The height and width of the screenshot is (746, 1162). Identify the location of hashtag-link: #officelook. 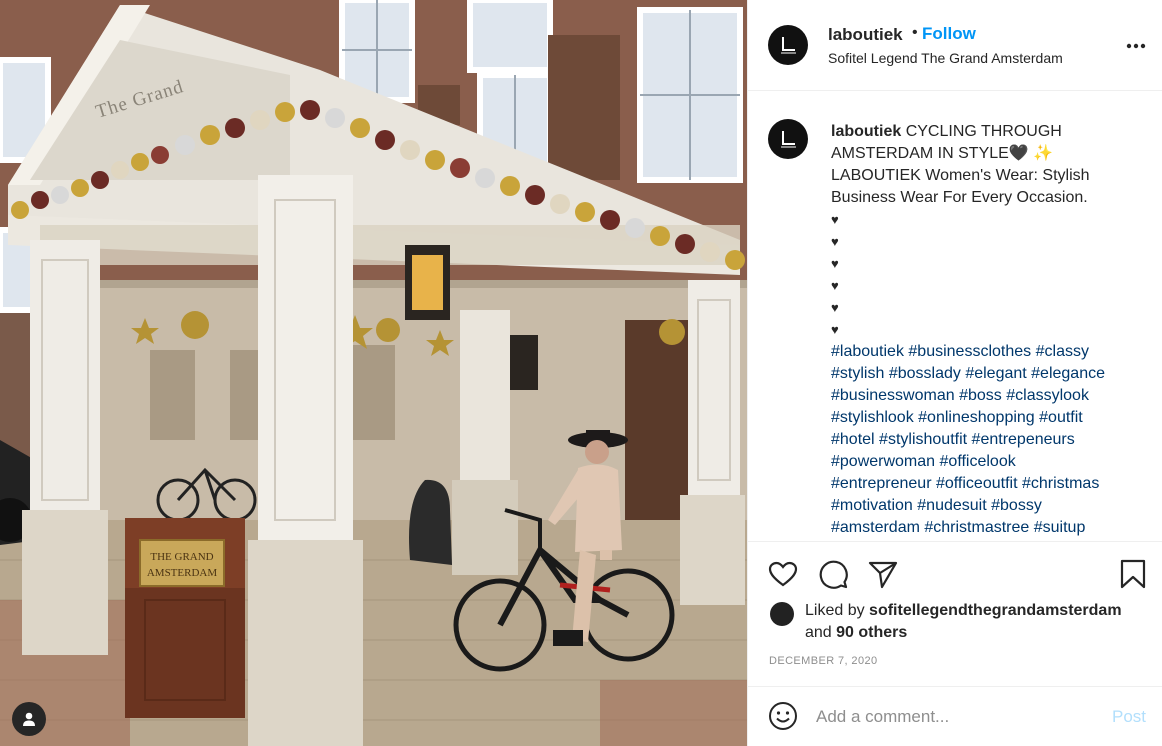
(978, 461).